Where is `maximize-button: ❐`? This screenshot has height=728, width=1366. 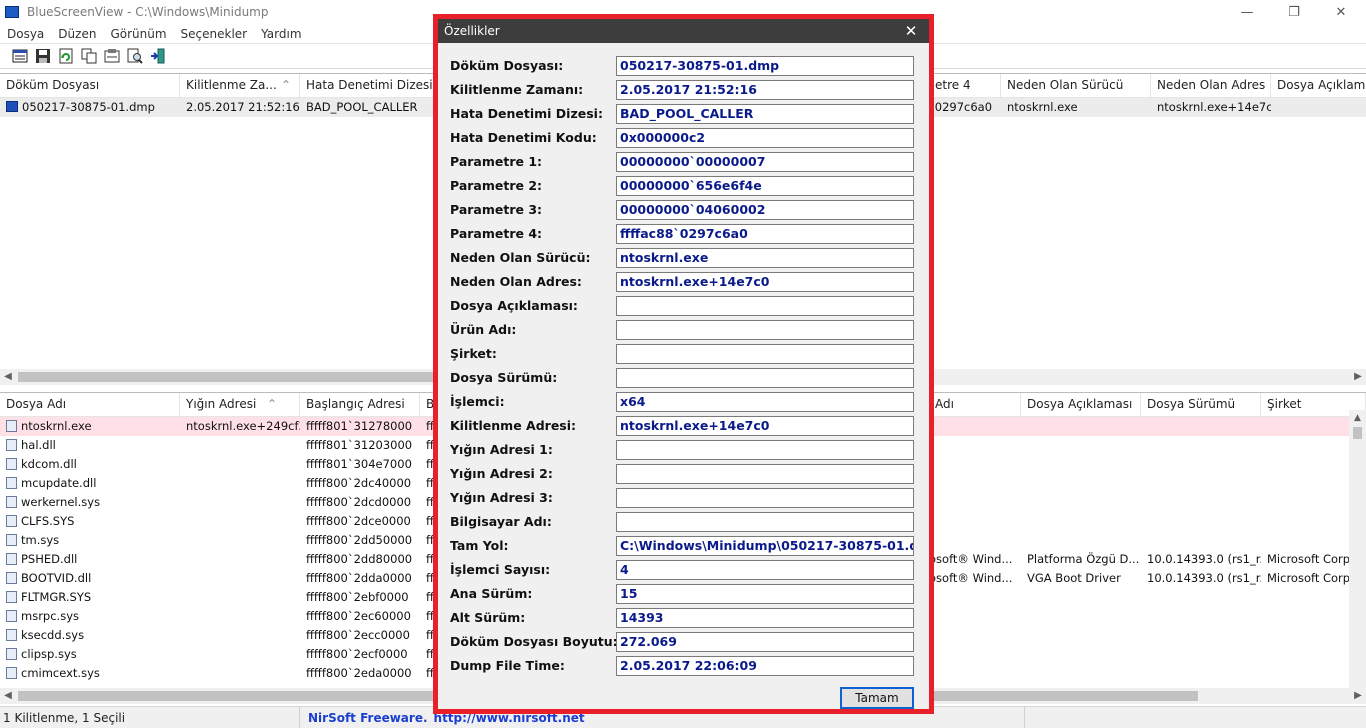 maximize-button: ❐ is located at coordinates (1294, 12).